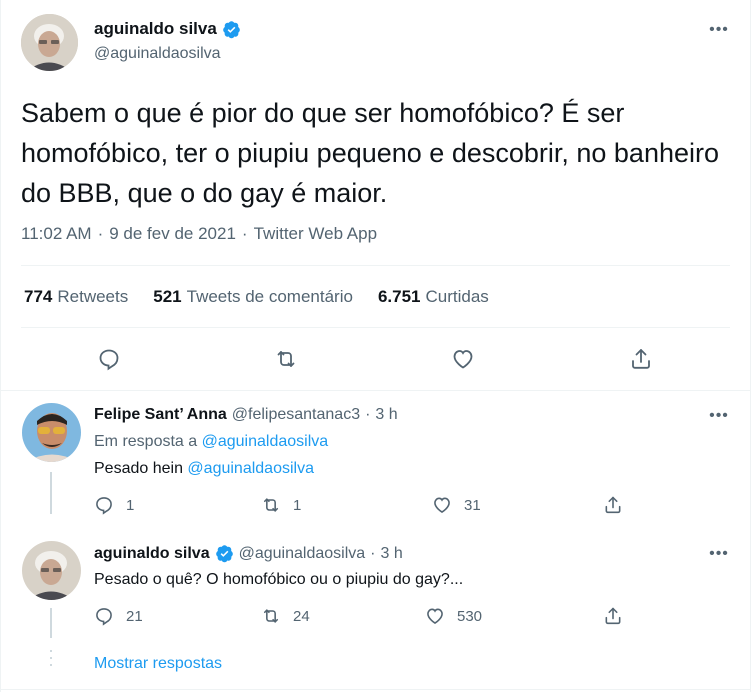 The height and width of the screenshot is (692, 751). What do you see at coordinates (456, 505) in the screenshot?
I see `like-button: 31` at bounding box center [456, 505].